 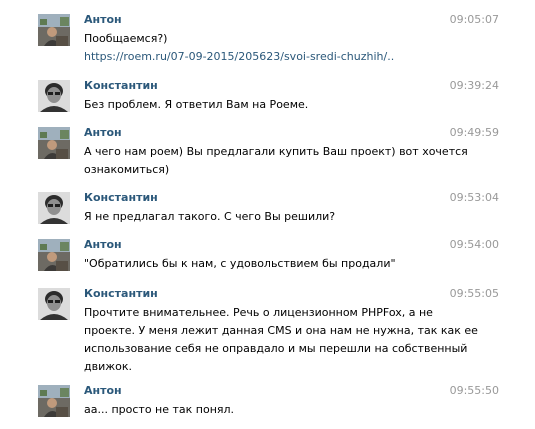 I want to click on message-line: движок., so click(x=108, y=366).